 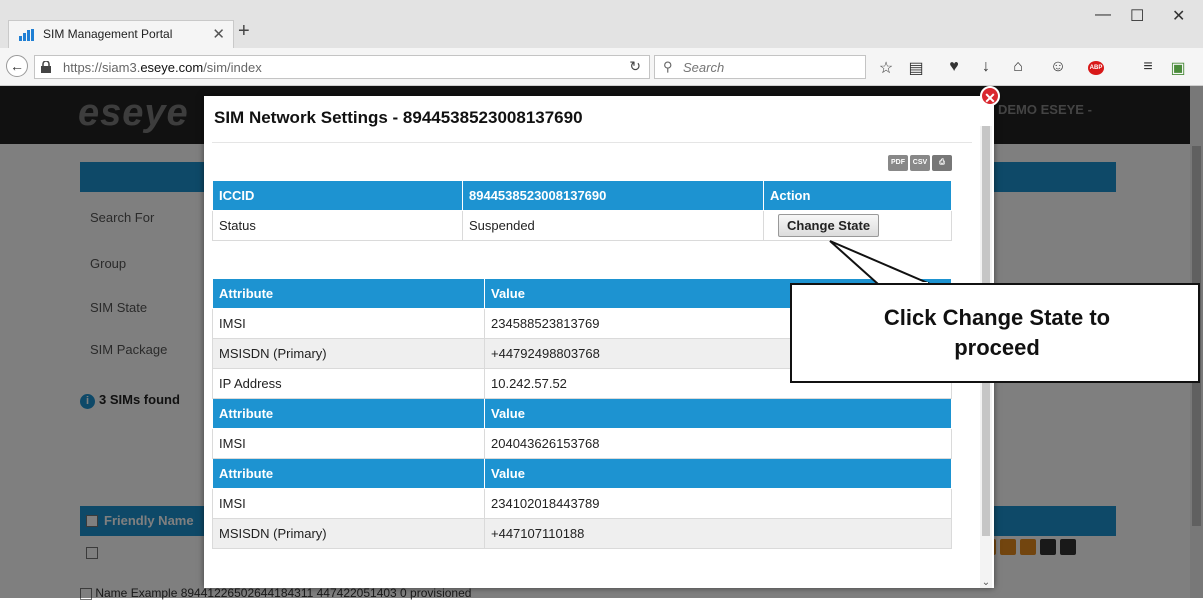 What do you see at coordinates (898, 163) in the screenshot?
I see `pdf-export-icon: PDF` at bounding box center [898, 163].